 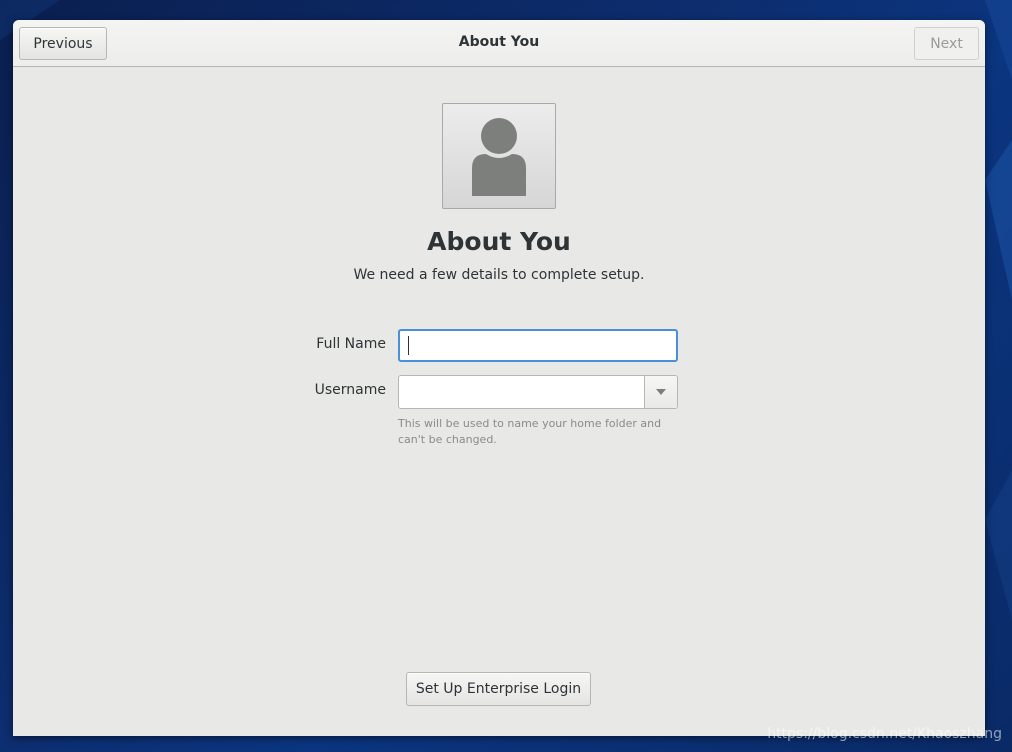 I want to click on page-subtitle: We need a few details to complete setup., so click(x=499, y=275).